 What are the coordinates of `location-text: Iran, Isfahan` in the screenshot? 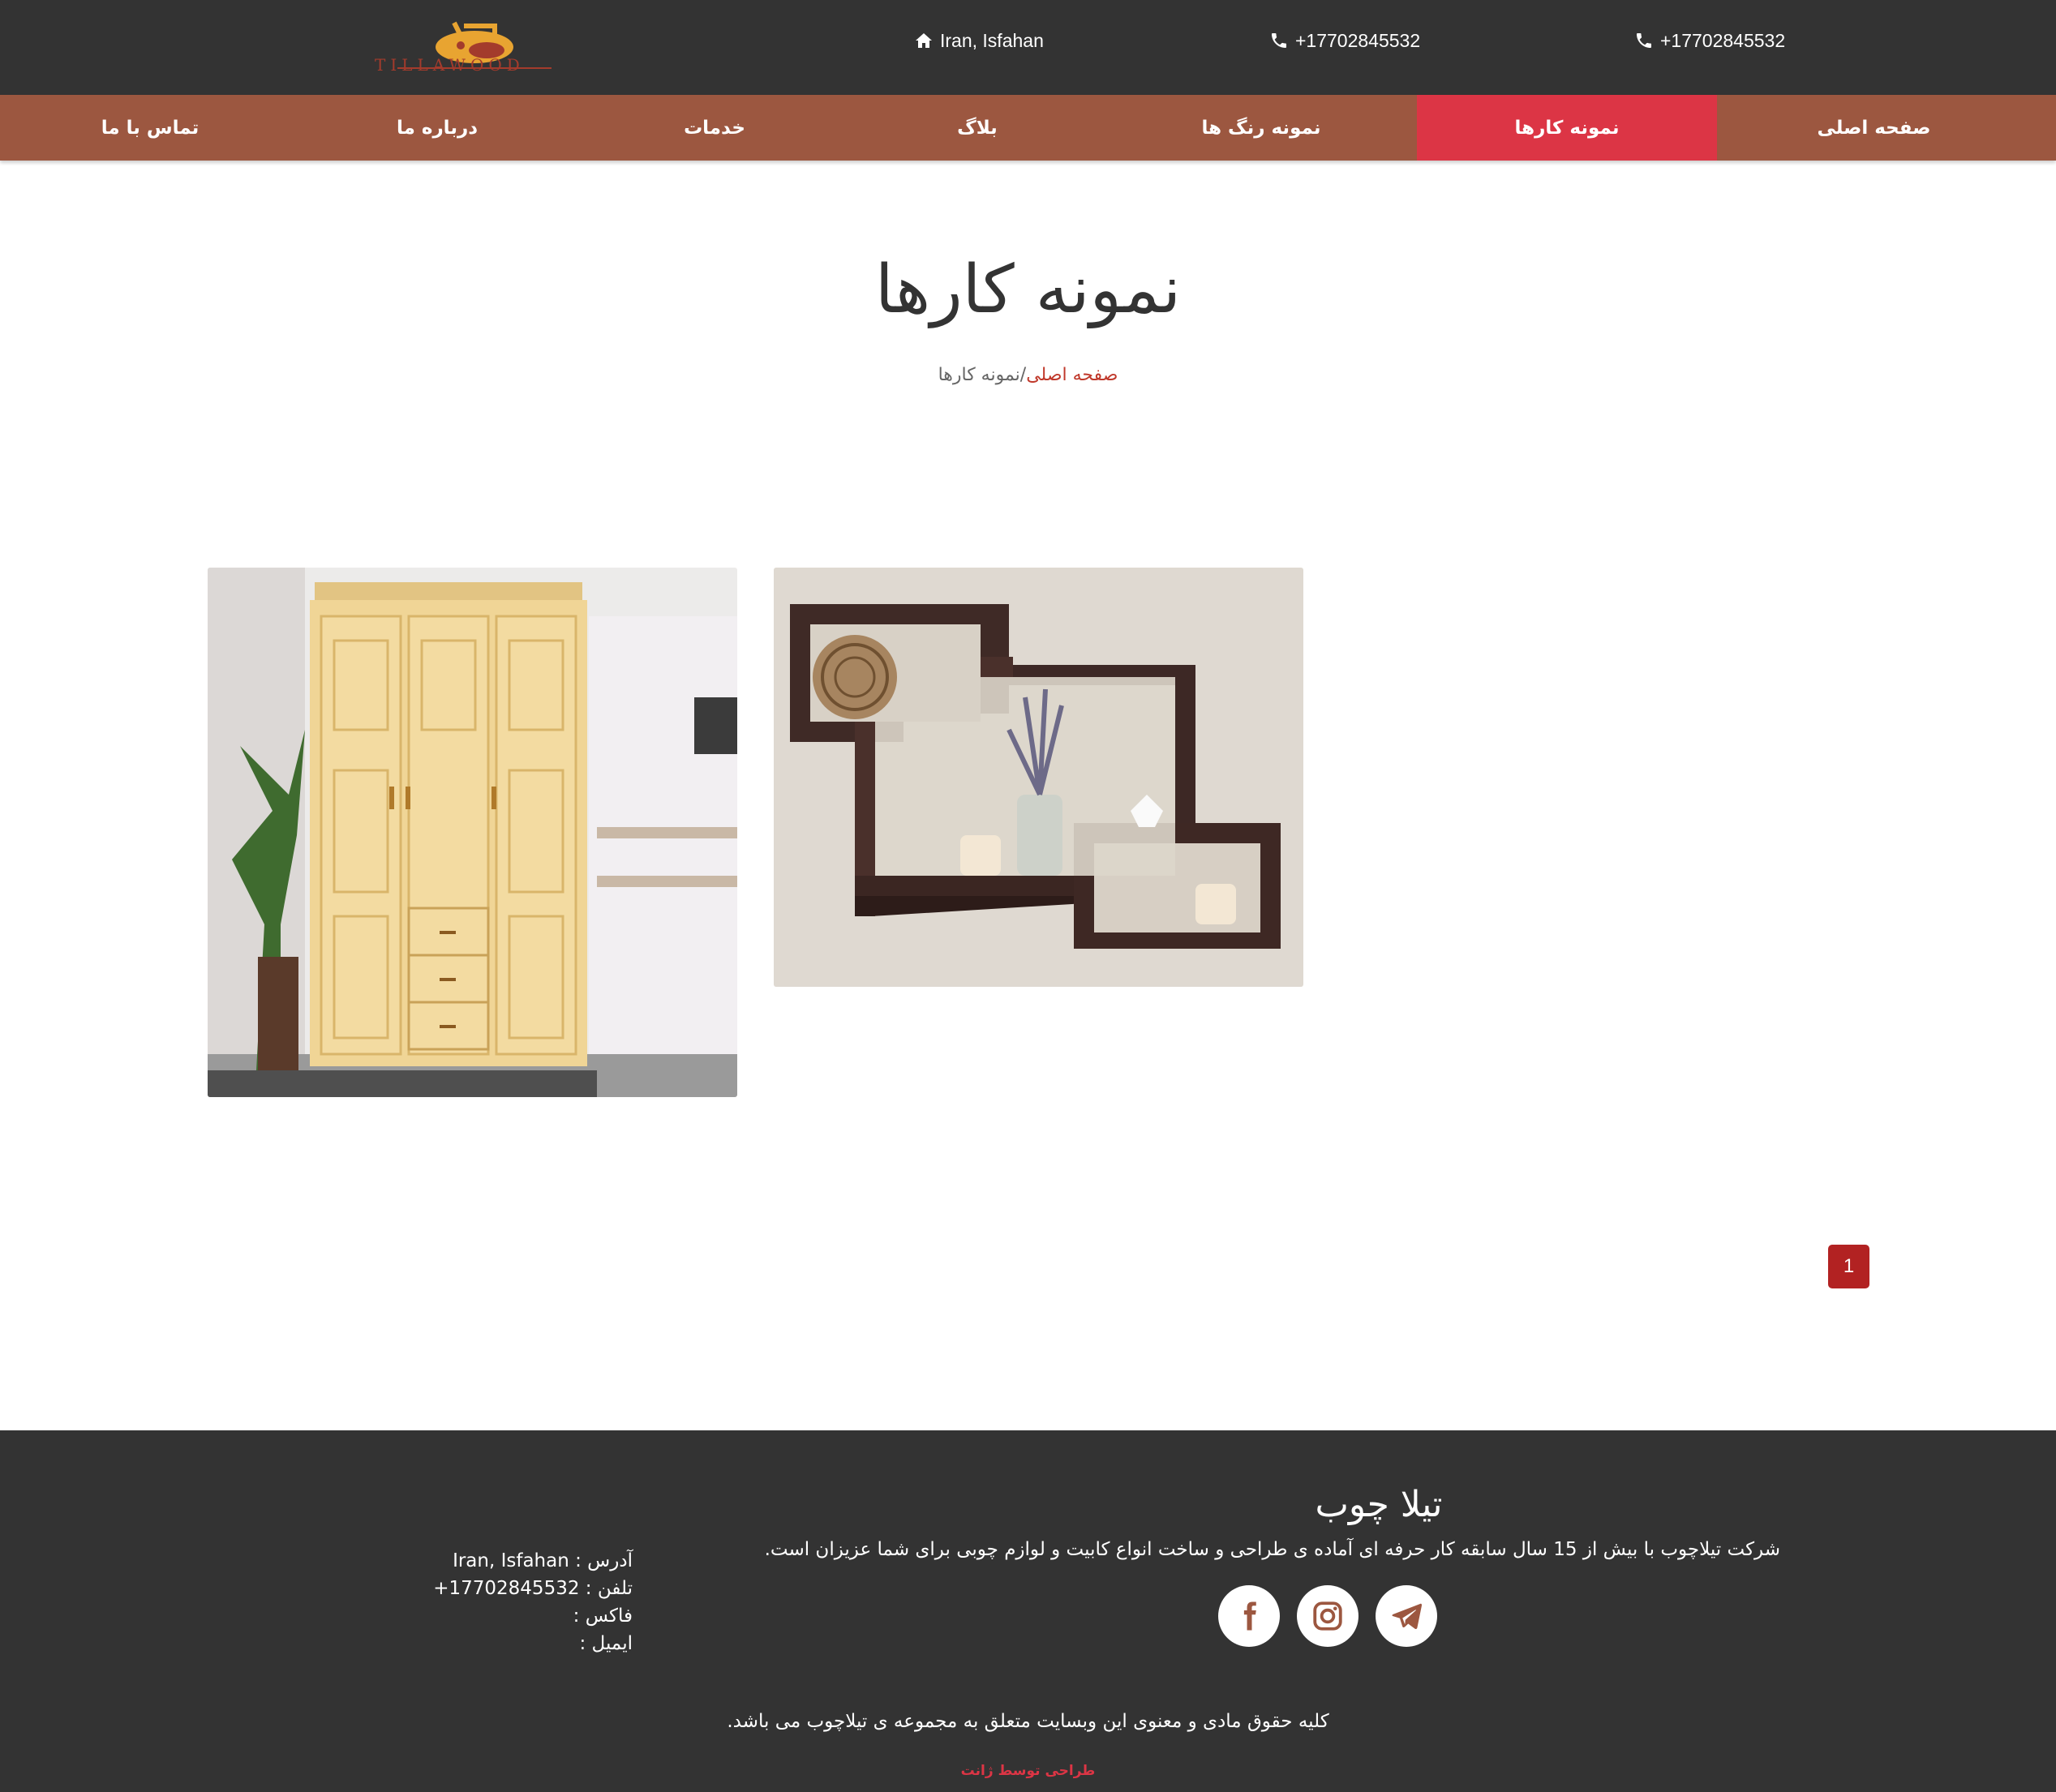 It's located at (992, 40).